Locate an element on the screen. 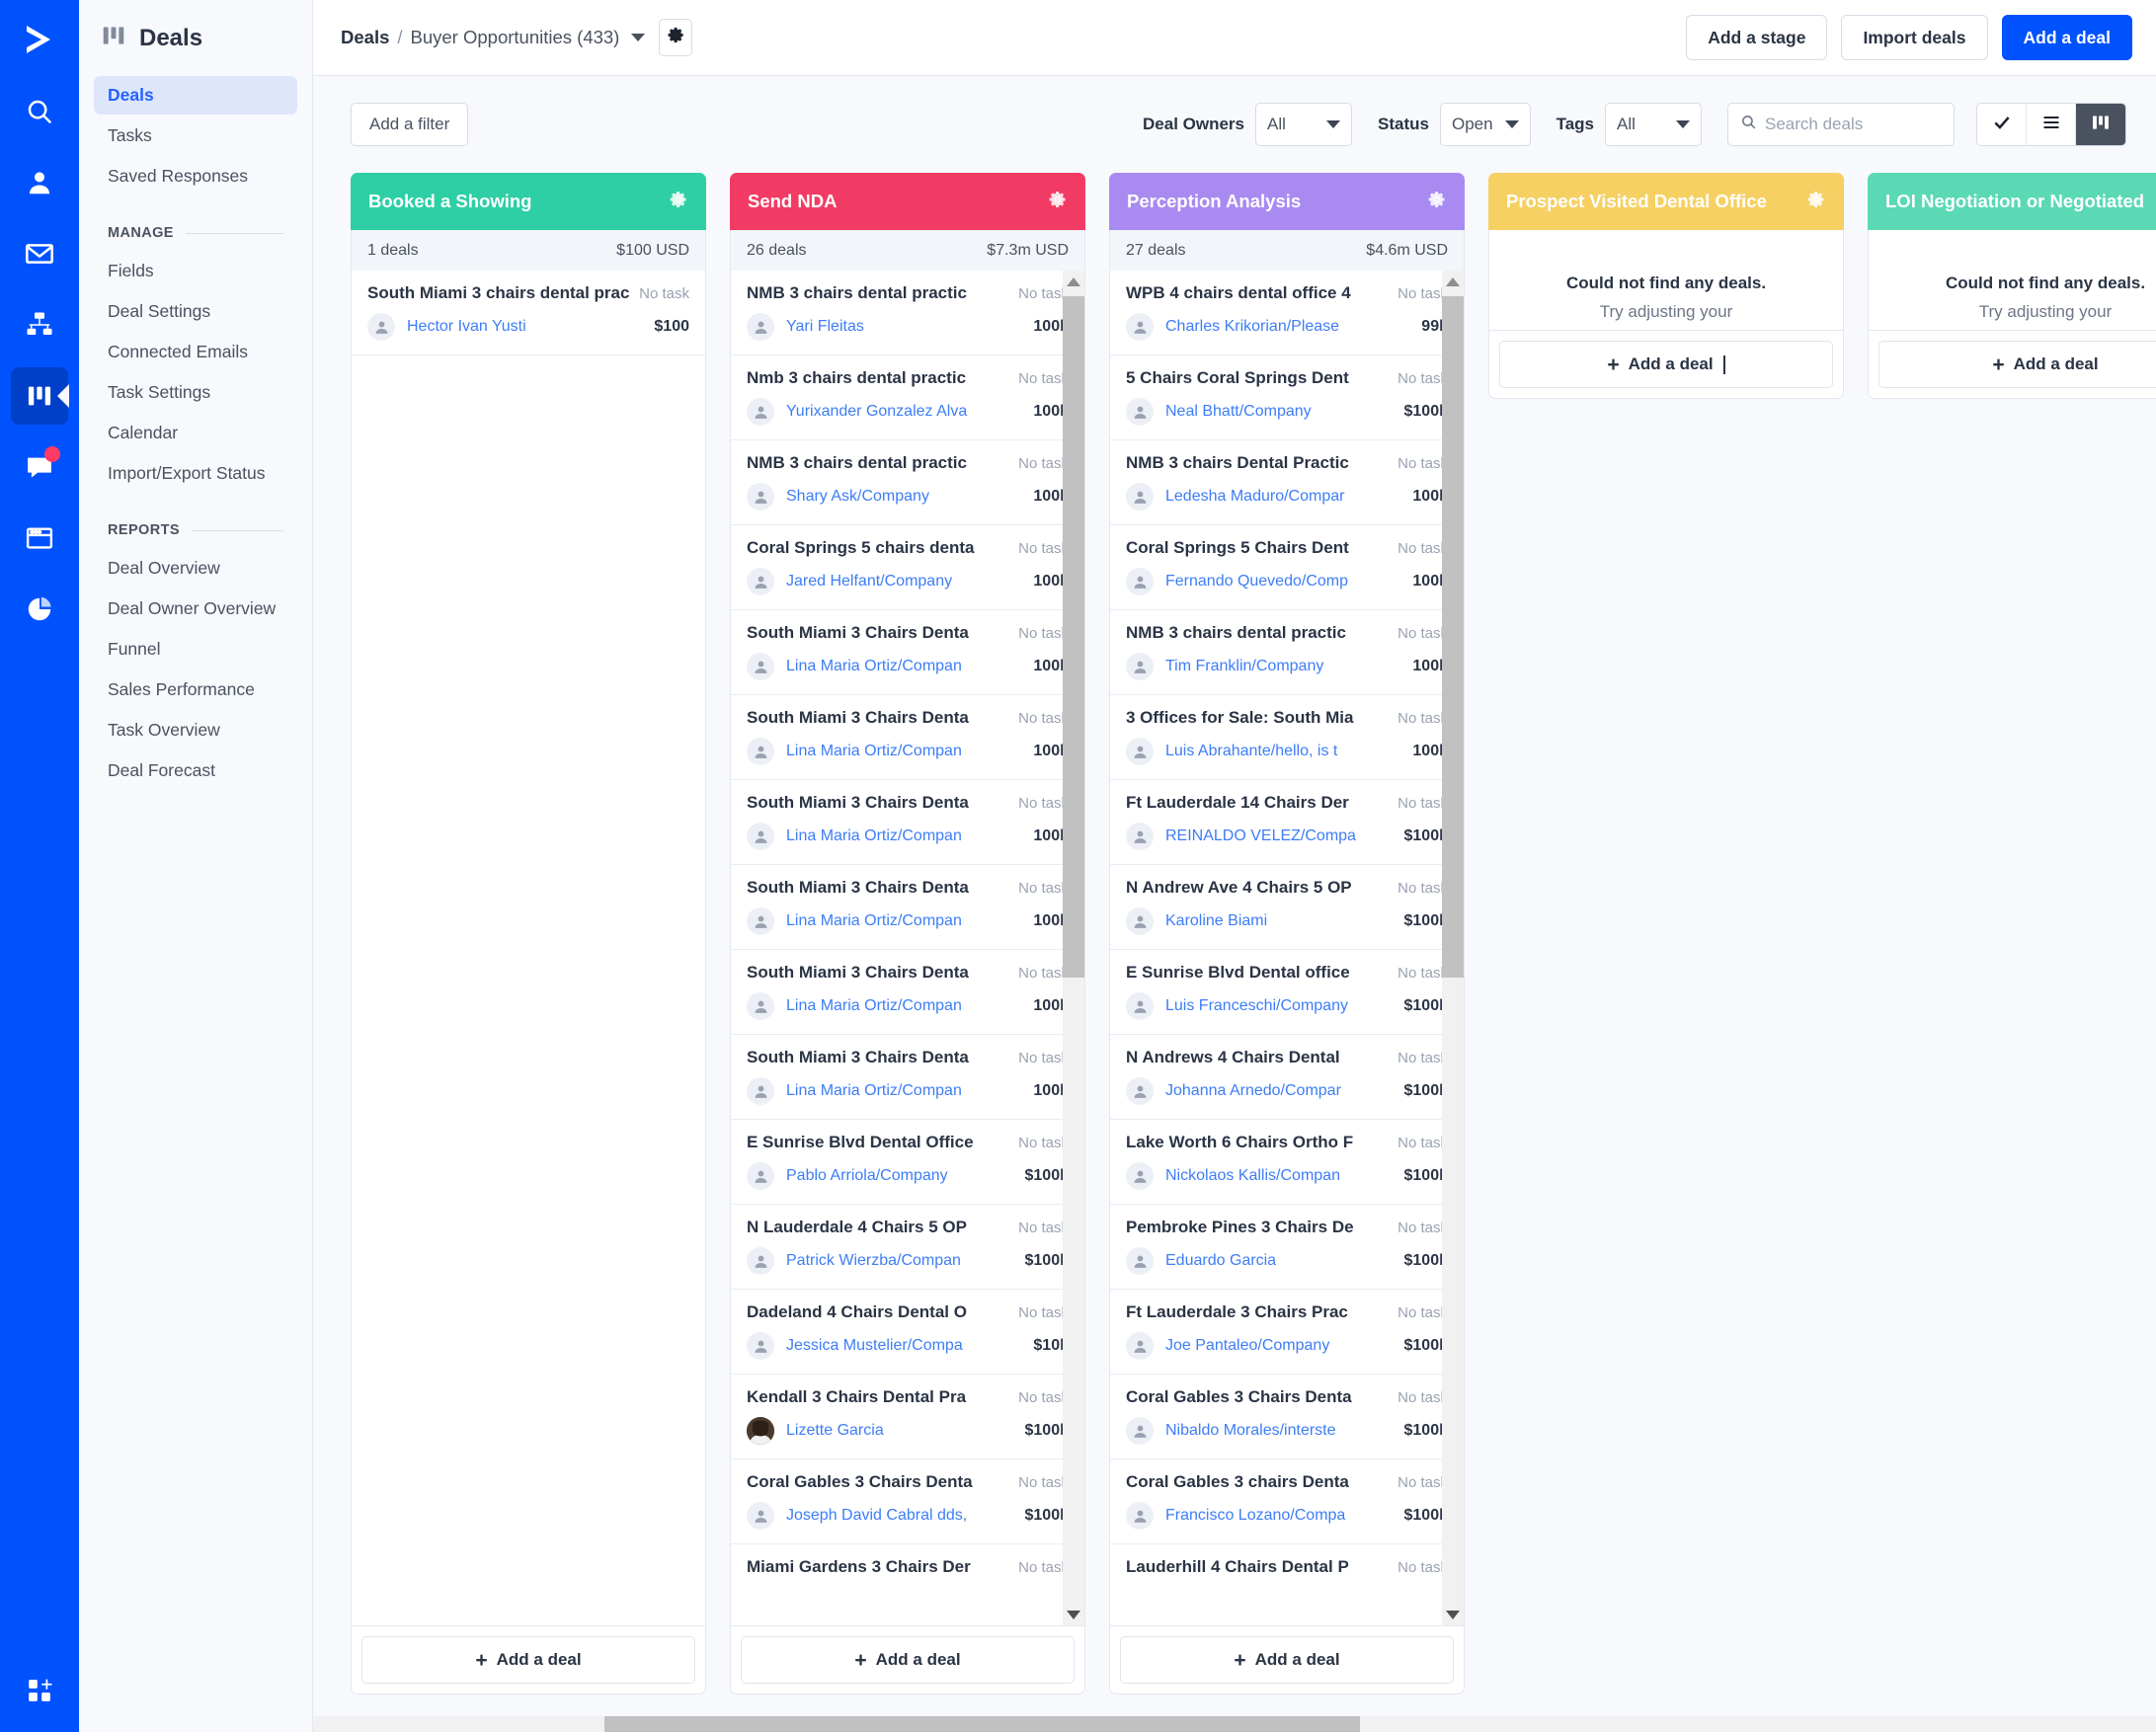 The image size is (2156, 1732). activecampaign-logo-icon is located at coordinates (39, 40).